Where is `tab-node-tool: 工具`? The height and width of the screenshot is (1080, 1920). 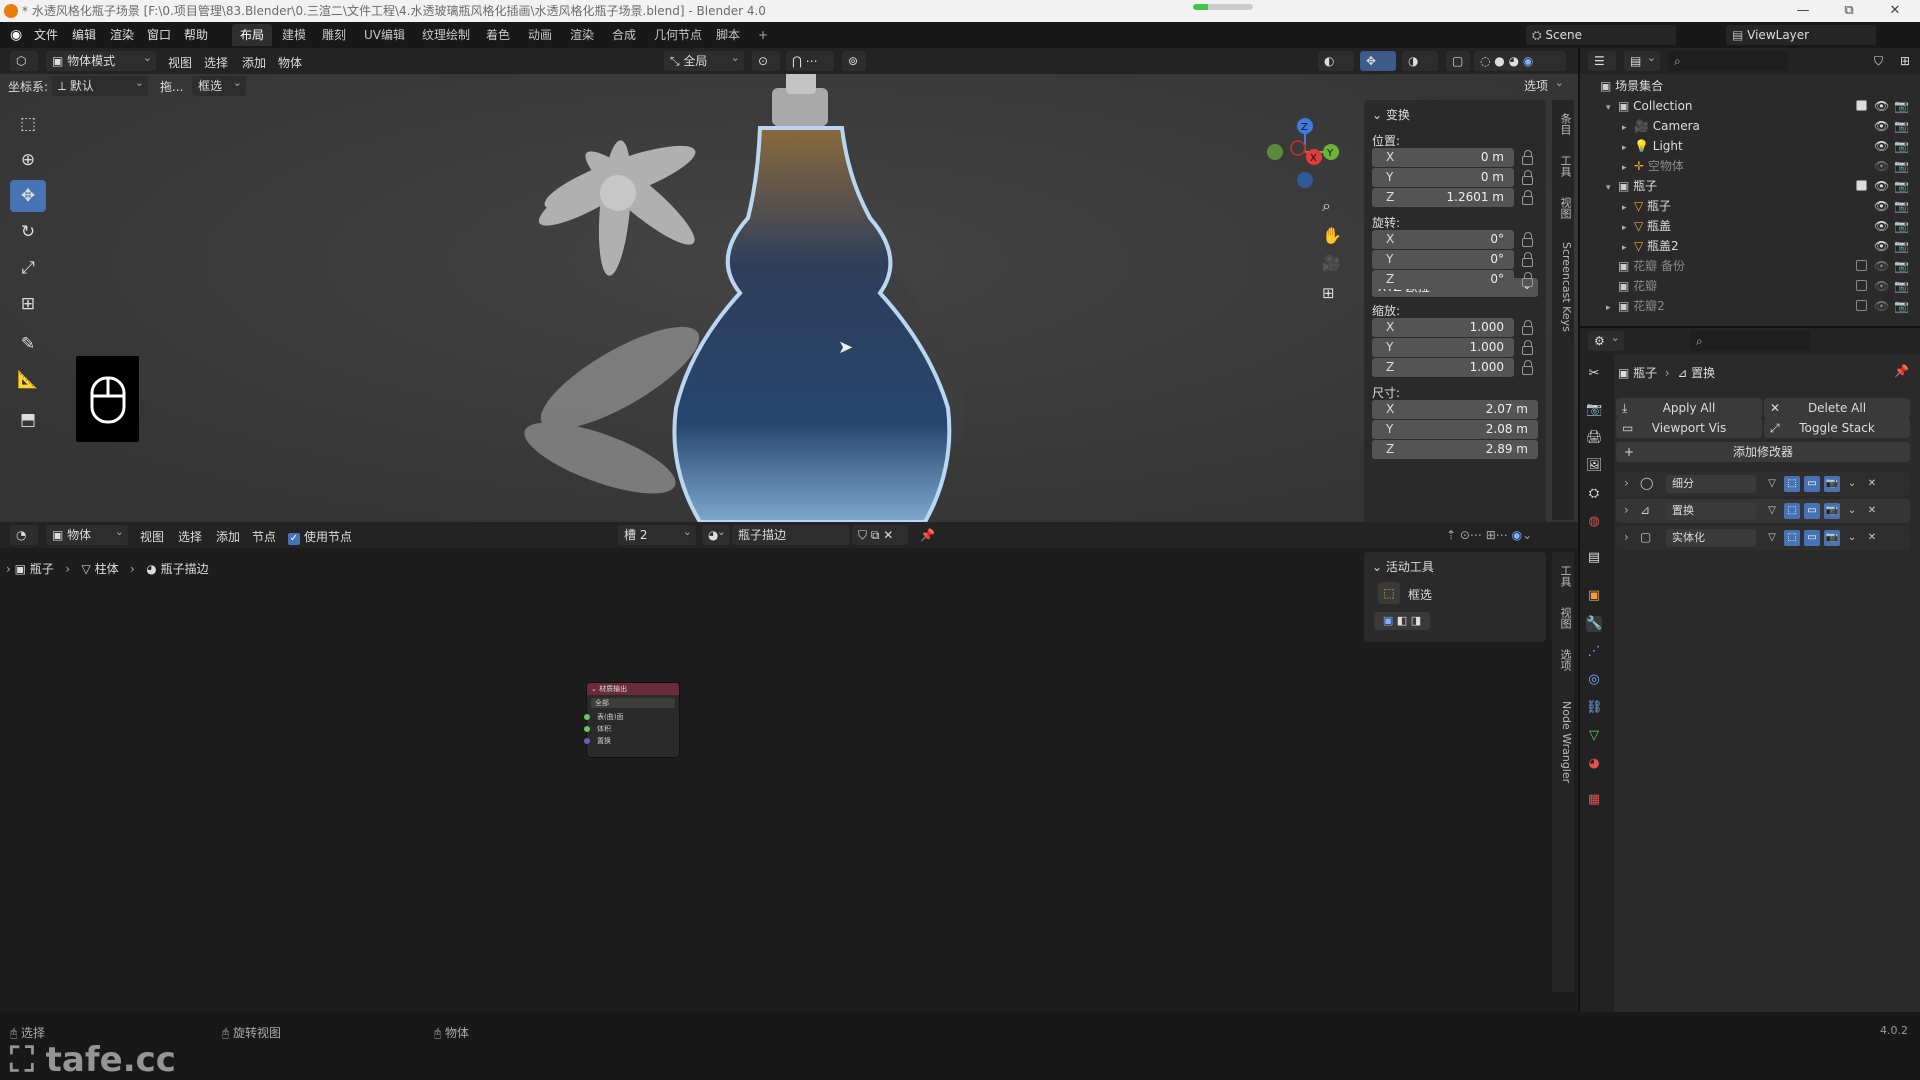 tab-node-tool: 工具 is located at coordinates (1563, 576).